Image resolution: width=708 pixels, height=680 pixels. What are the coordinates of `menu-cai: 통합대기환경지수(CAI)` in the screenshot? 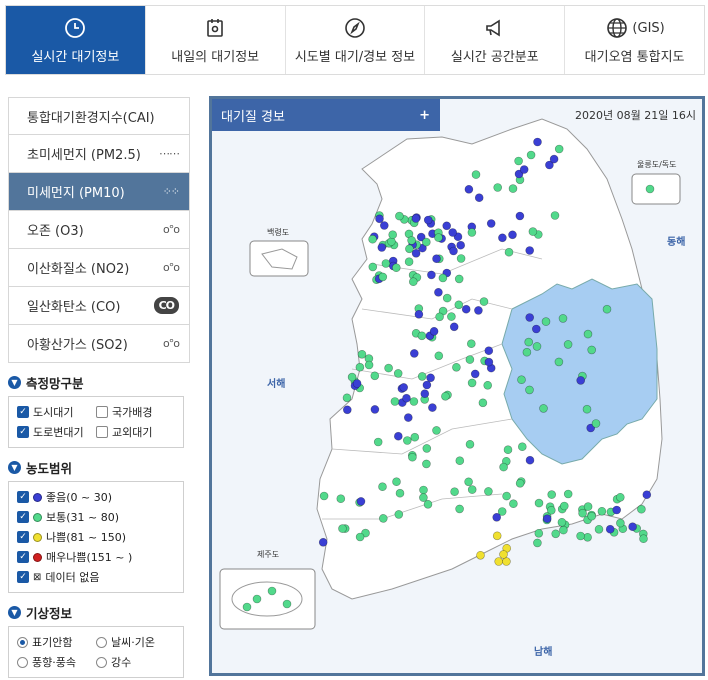 It's located at (99, 116).